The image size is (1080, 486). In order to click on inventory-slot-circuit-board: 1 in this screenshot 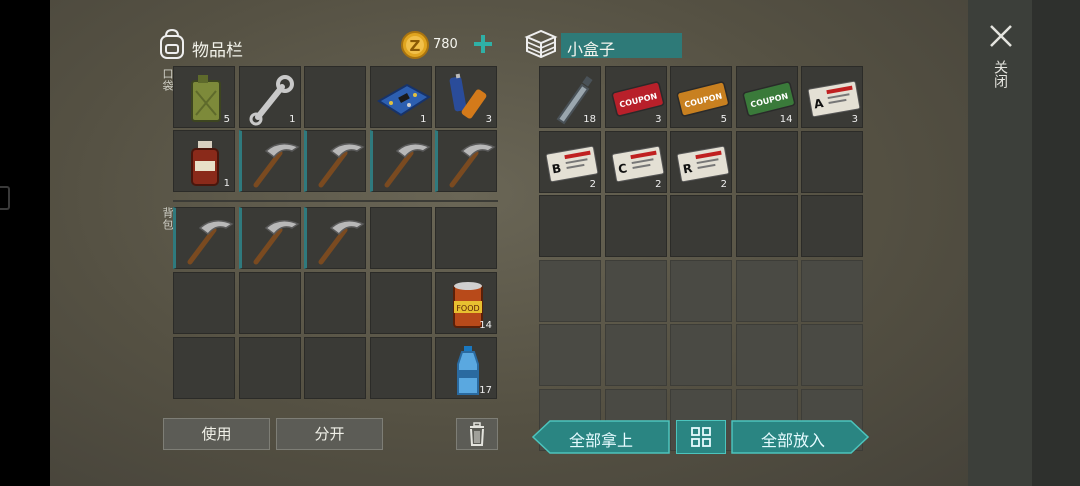, I will do `click(400, 97)`.